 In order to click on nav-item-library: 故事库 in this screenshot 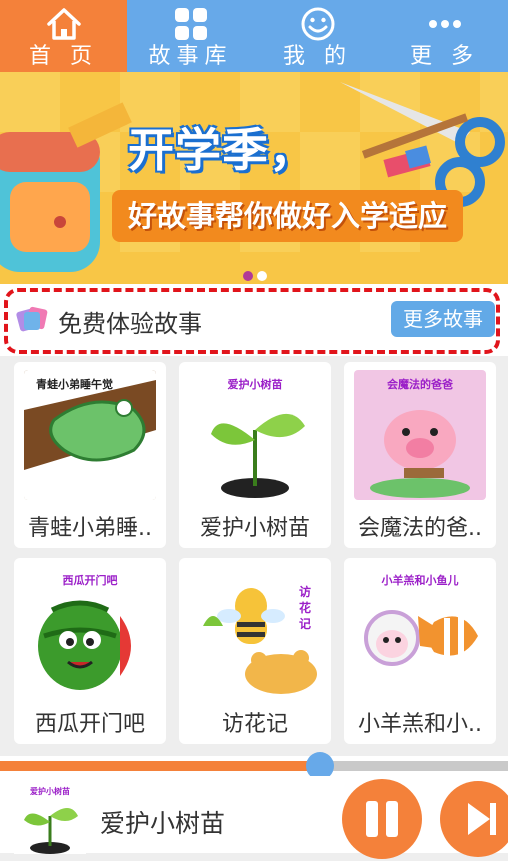, I will do `click(190, 36)`.